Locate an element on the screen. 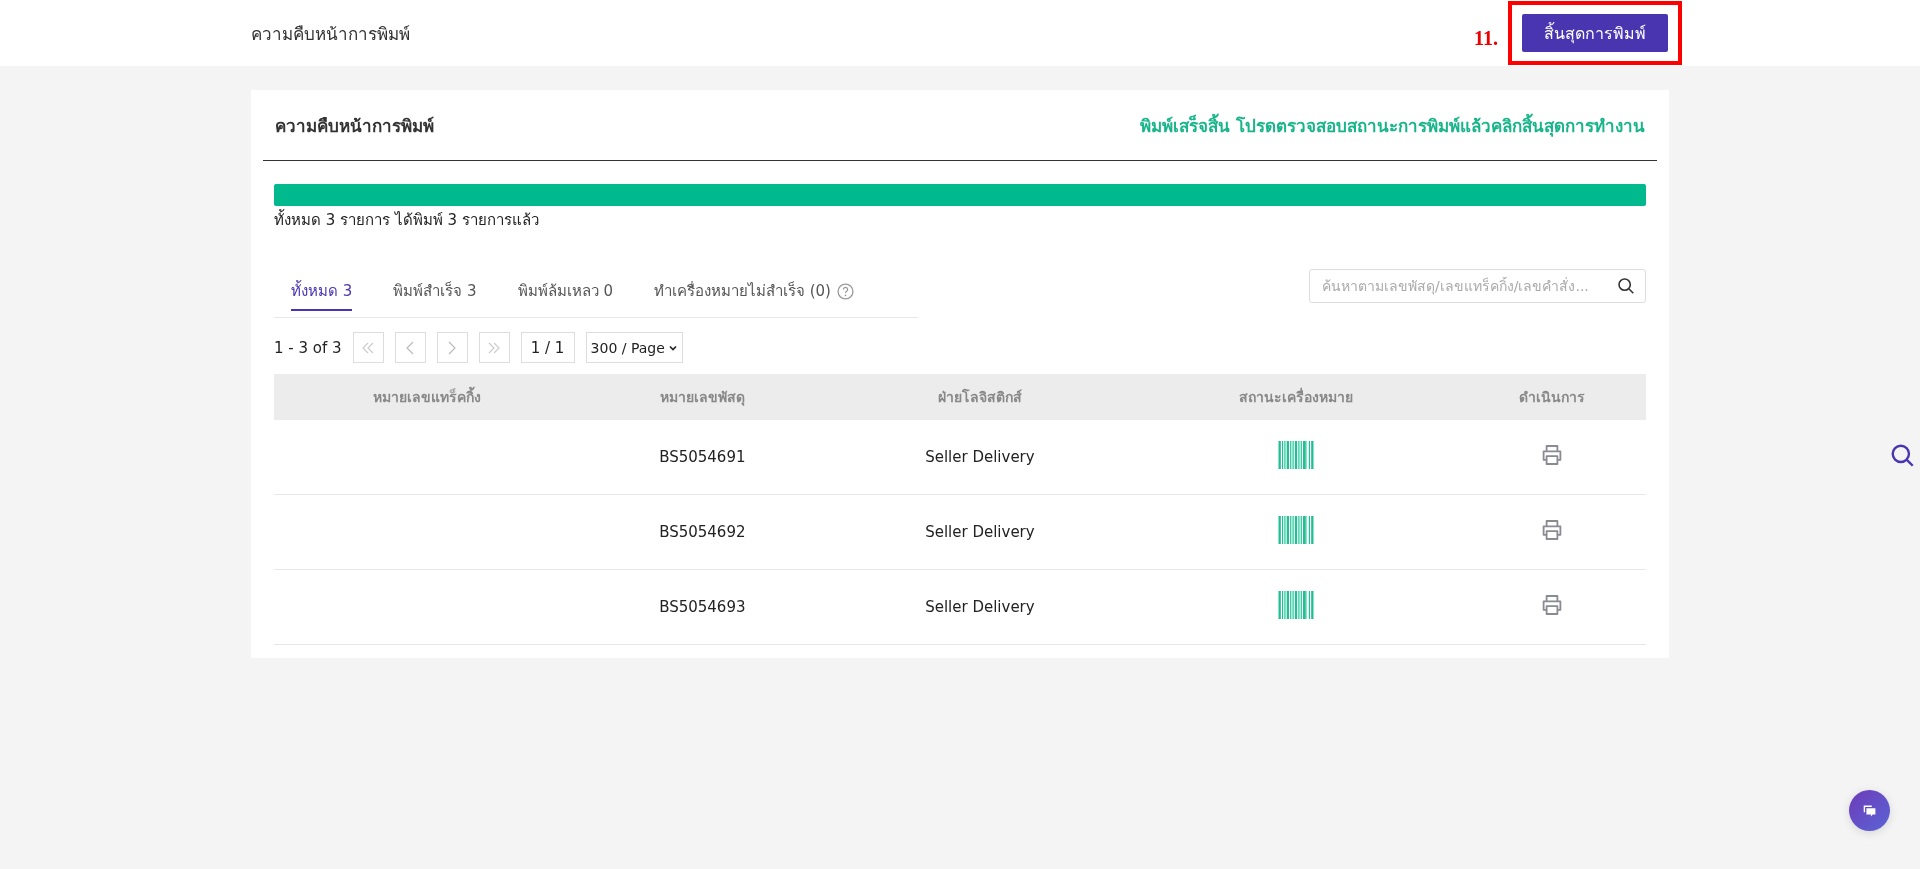 Image resolution: width=1920 pixels, height=869 pixels. table-cell: BS5054693 is located at coordinates (702, 607).